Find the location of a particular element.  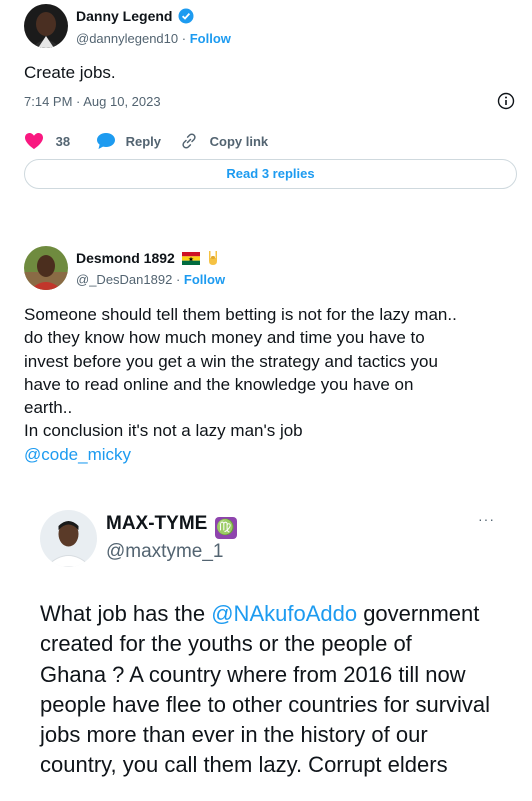

like-action: 38 is located at coordinates (47, 141).